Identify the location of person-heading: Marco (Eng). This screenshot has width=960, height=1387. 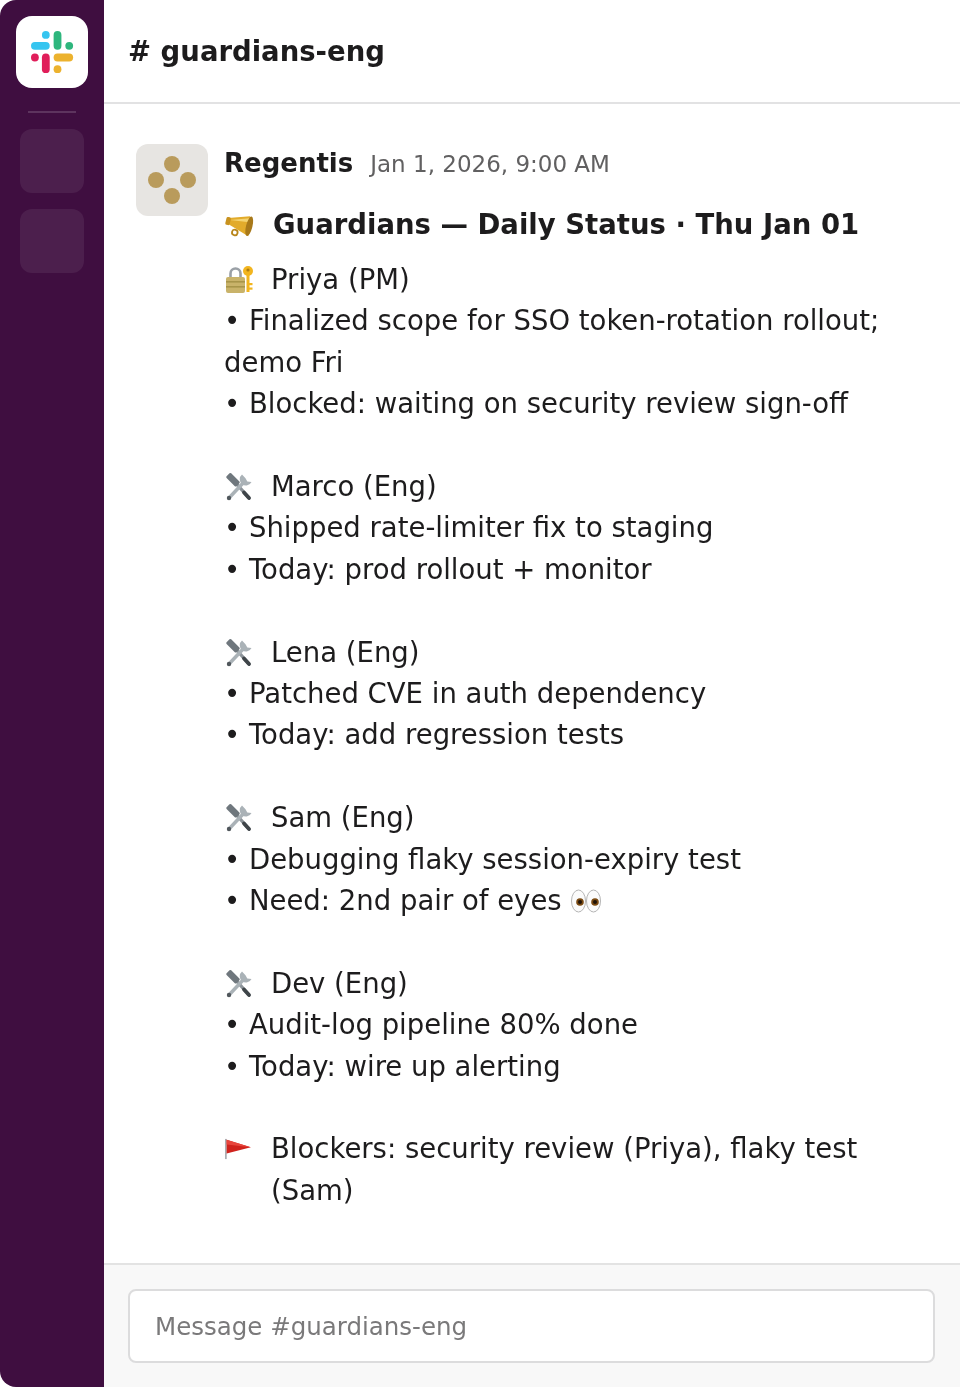
(354, 486).